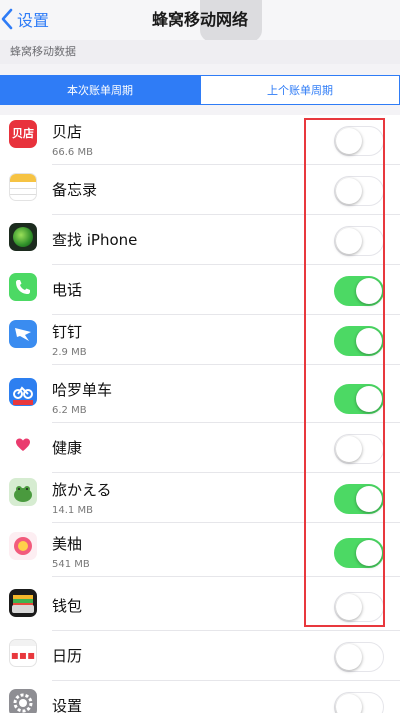 Image resolution: width=400 pixels, height=713 pixels. Describe the element at coordinates (23, 392) in the screenshot. I see `hellobike-app-icon` at that location.